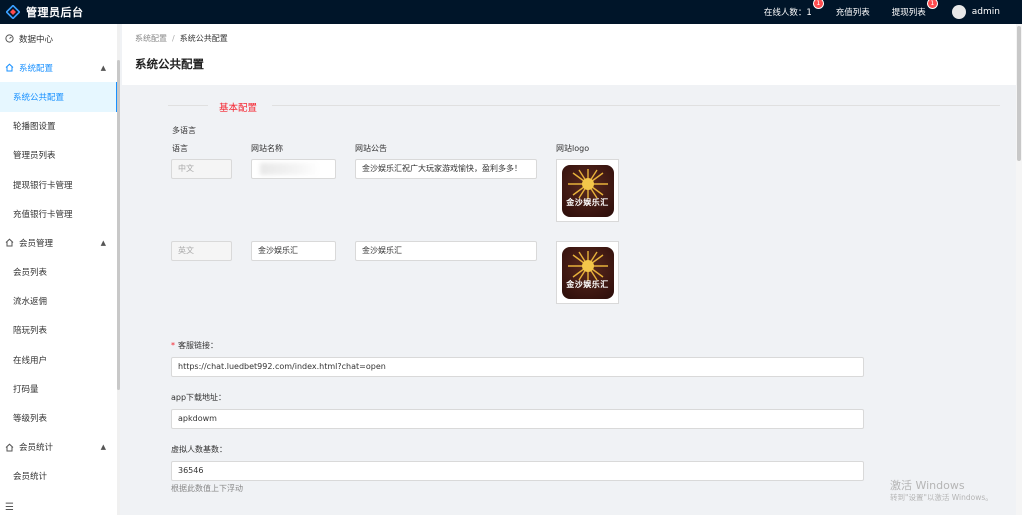 Image resolution: width=1022 pixels, height=515 pixels. Describe the element at coordinates (59, 330) in the screenshot. I see `sidebar-item-companion-list: 陪玩列表` at that location.